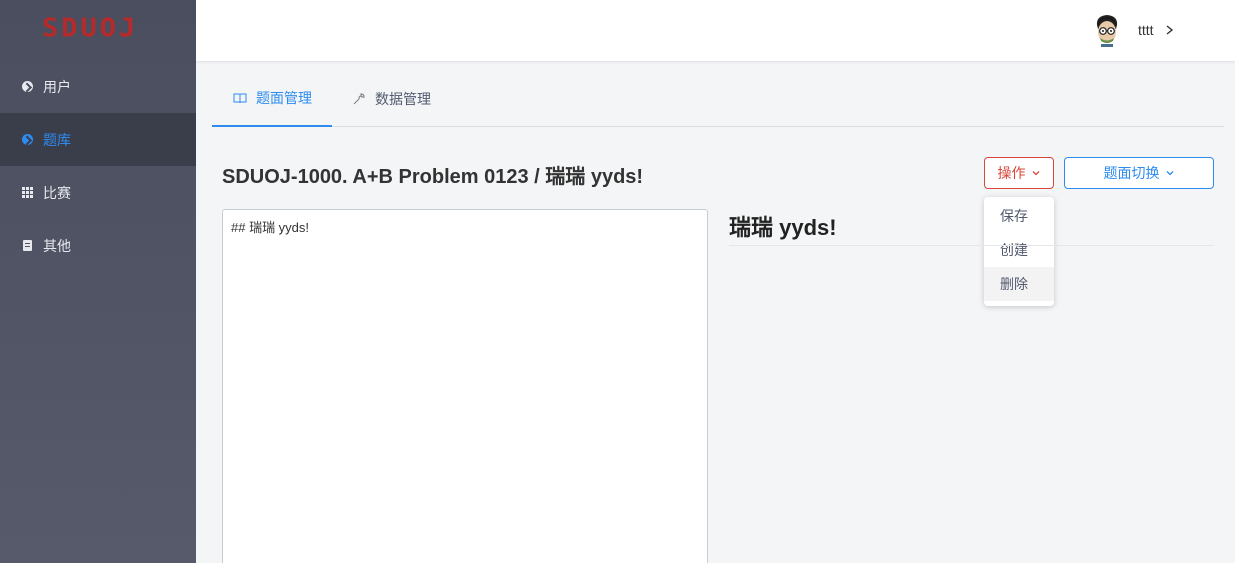  Describe the element at coordinates (1170, 30) in the screenshot. I see `chevron-right-icon` at that location.